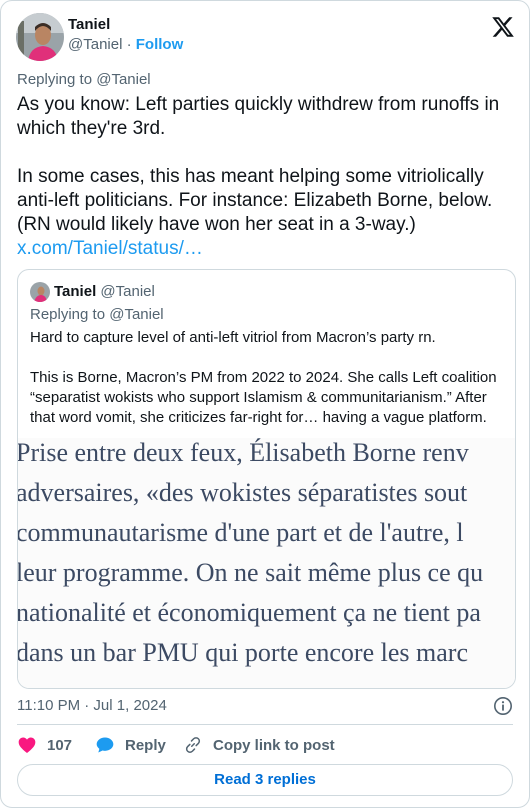 This screenshot has width=532, height=810. I want to click on author-name: Taniel, so click(89, 24).